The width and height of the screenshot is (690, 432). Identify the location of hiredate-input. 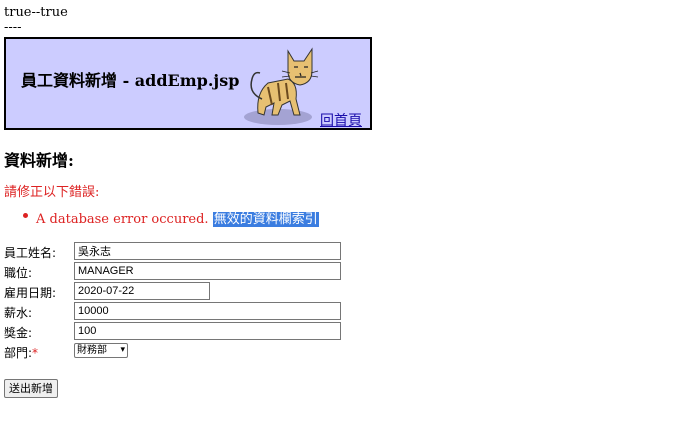
(142, 291).